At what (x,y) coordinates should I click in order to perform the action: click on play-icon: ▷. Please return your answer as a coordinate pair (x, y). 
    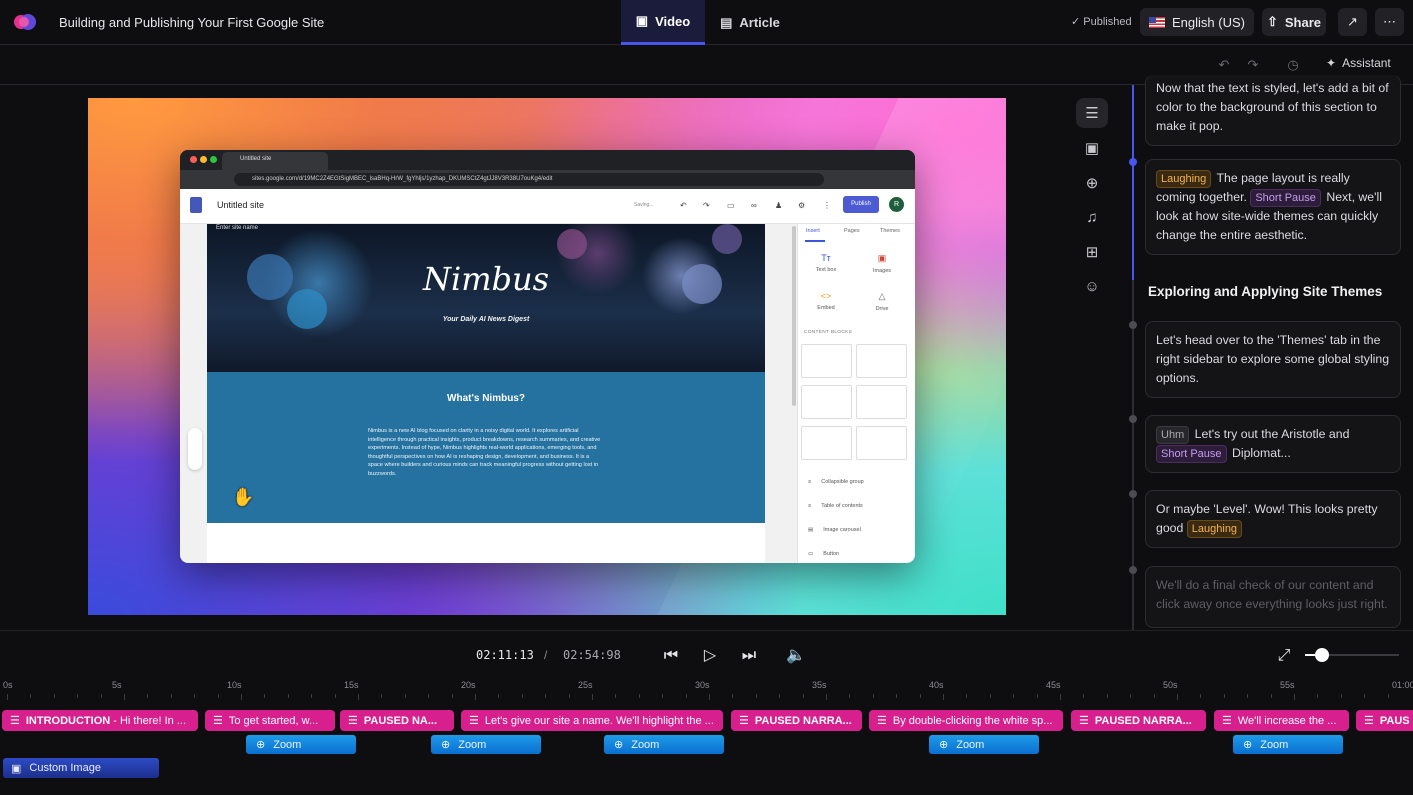
    Looking at the image, I should click on (710, 656).